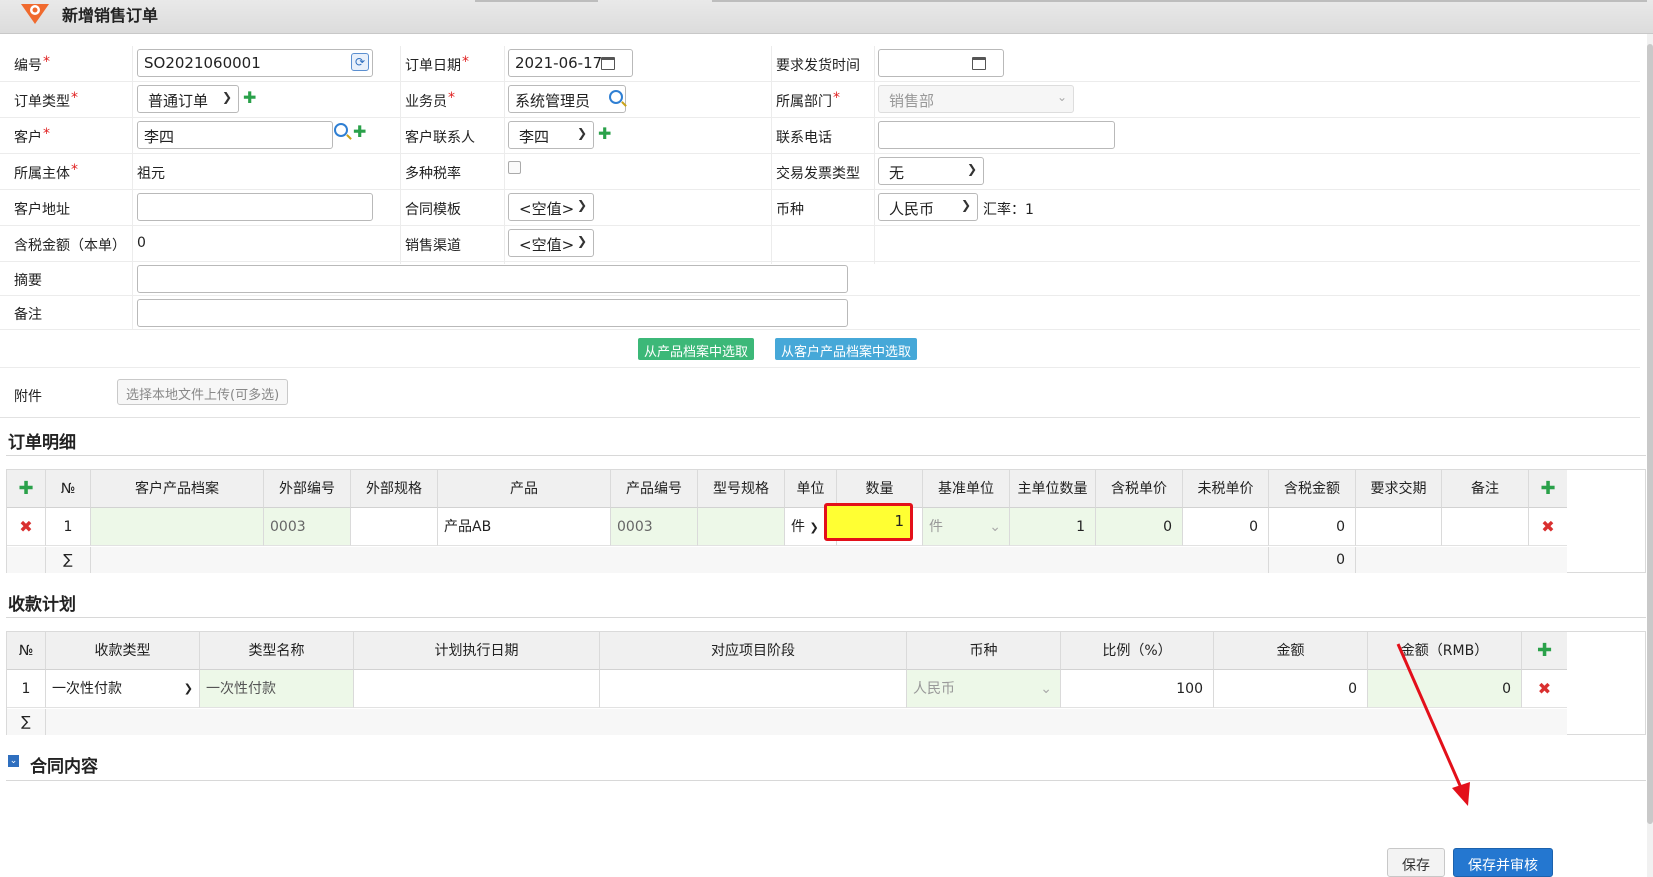 The image size is (1653, 877). What do you see at coordinates (123, 689) in the screenshot?
I see `payment-type-select: 一次性付款 ❯` at bounding box center [123, 689].